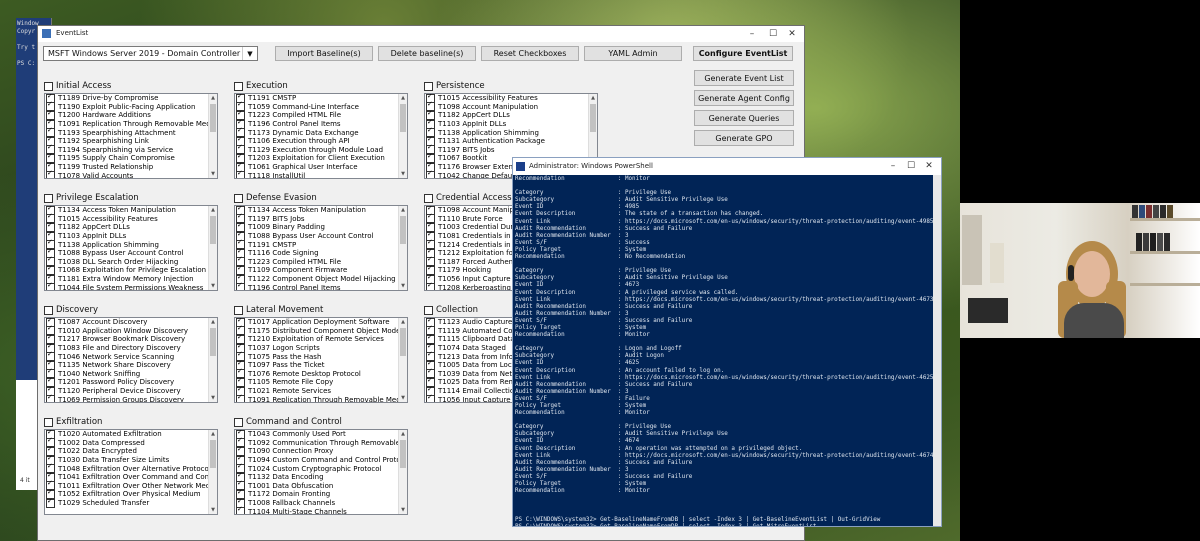 This screenshot has height=541, width=1200. I want to click on technique-item: T1132 Data Encoding, so click(321, 476).